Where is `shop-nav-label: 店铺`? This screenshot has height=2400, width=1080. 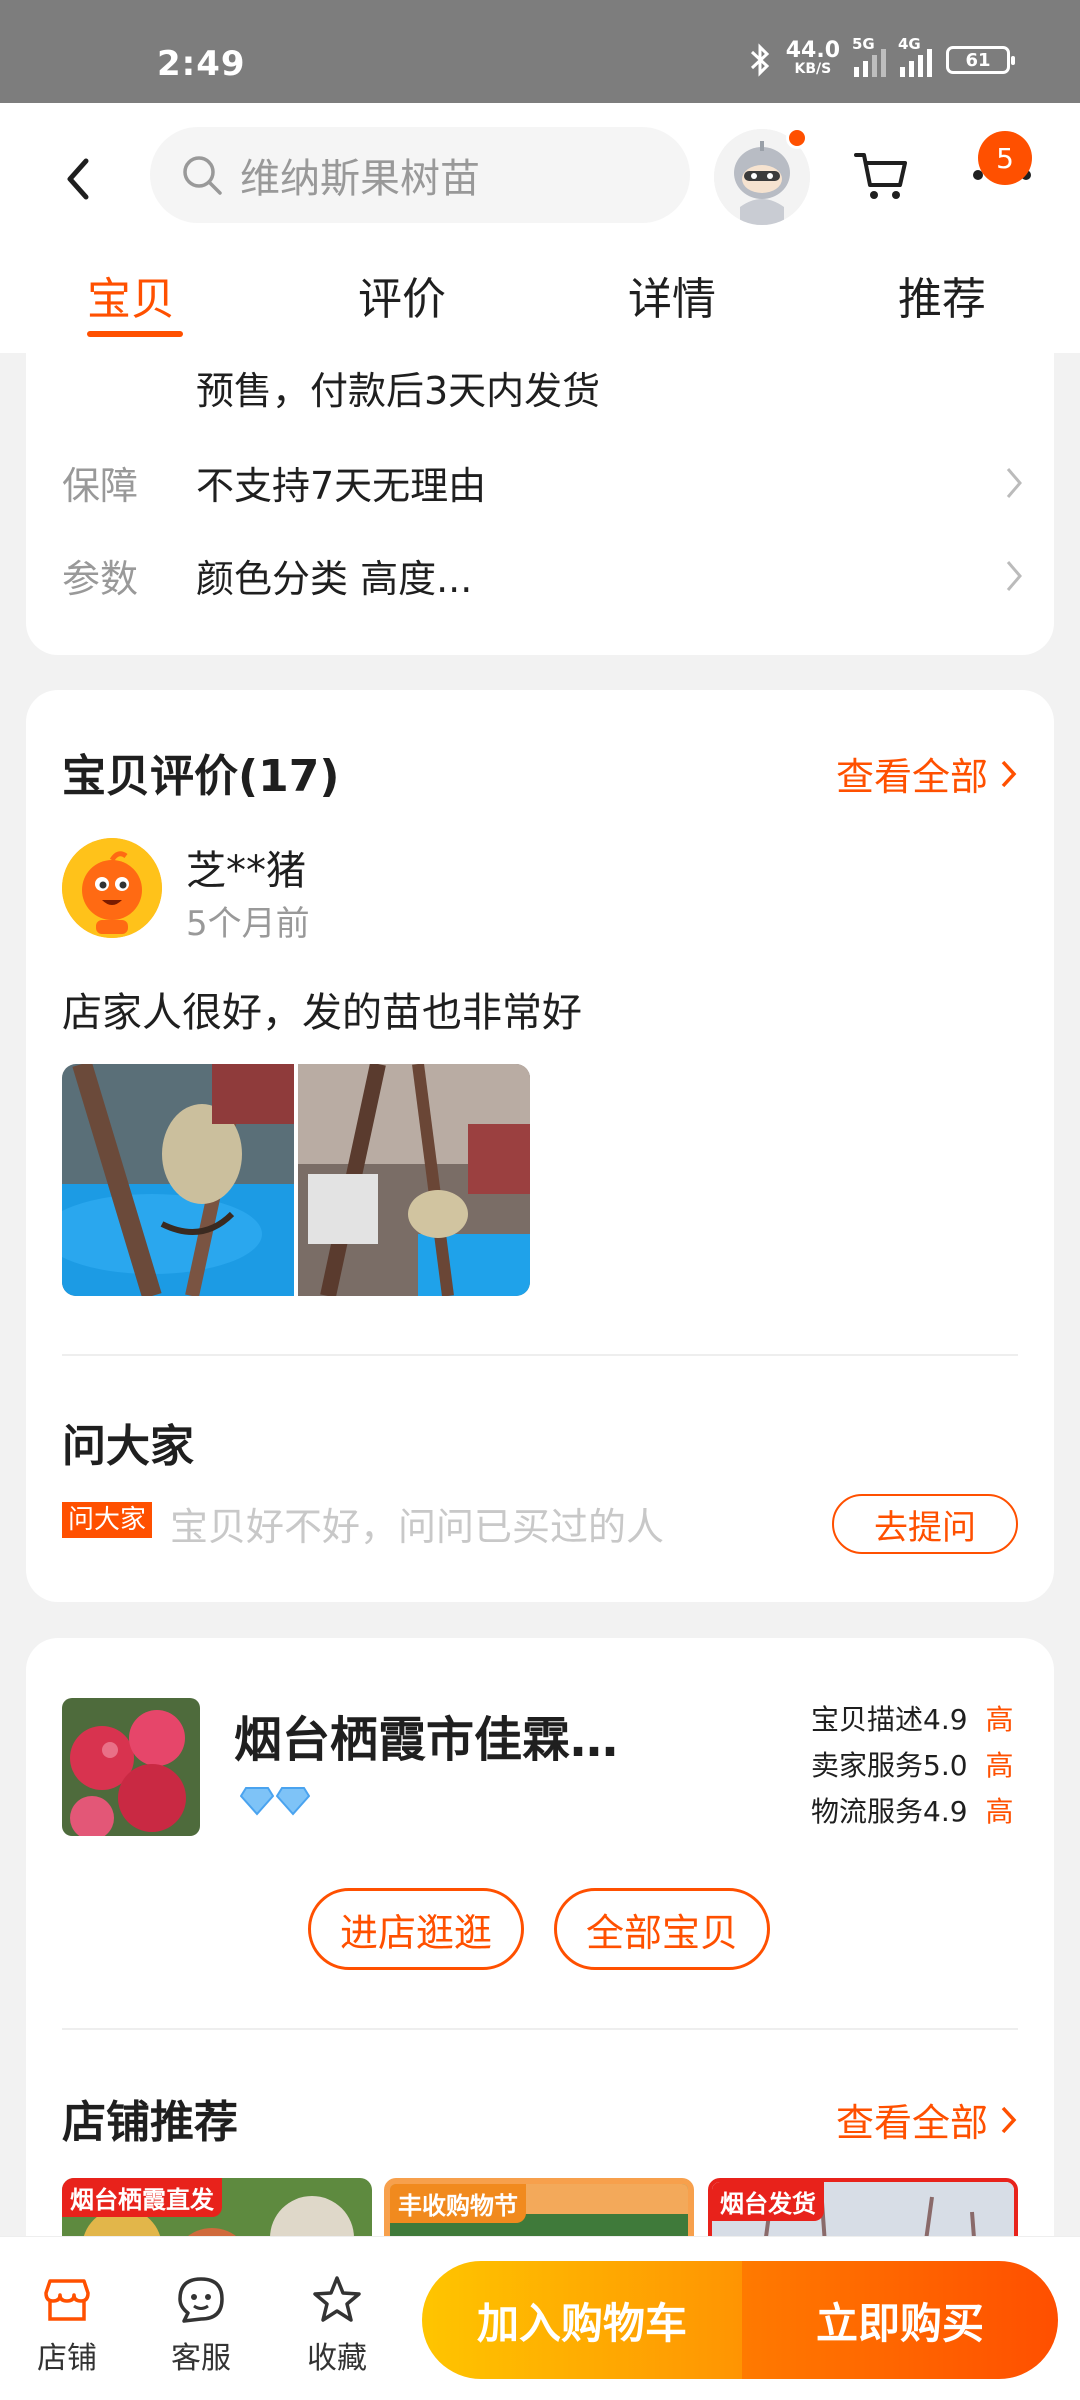
shop-nav-label: 店铺 is located at coordinates (67, 2358).